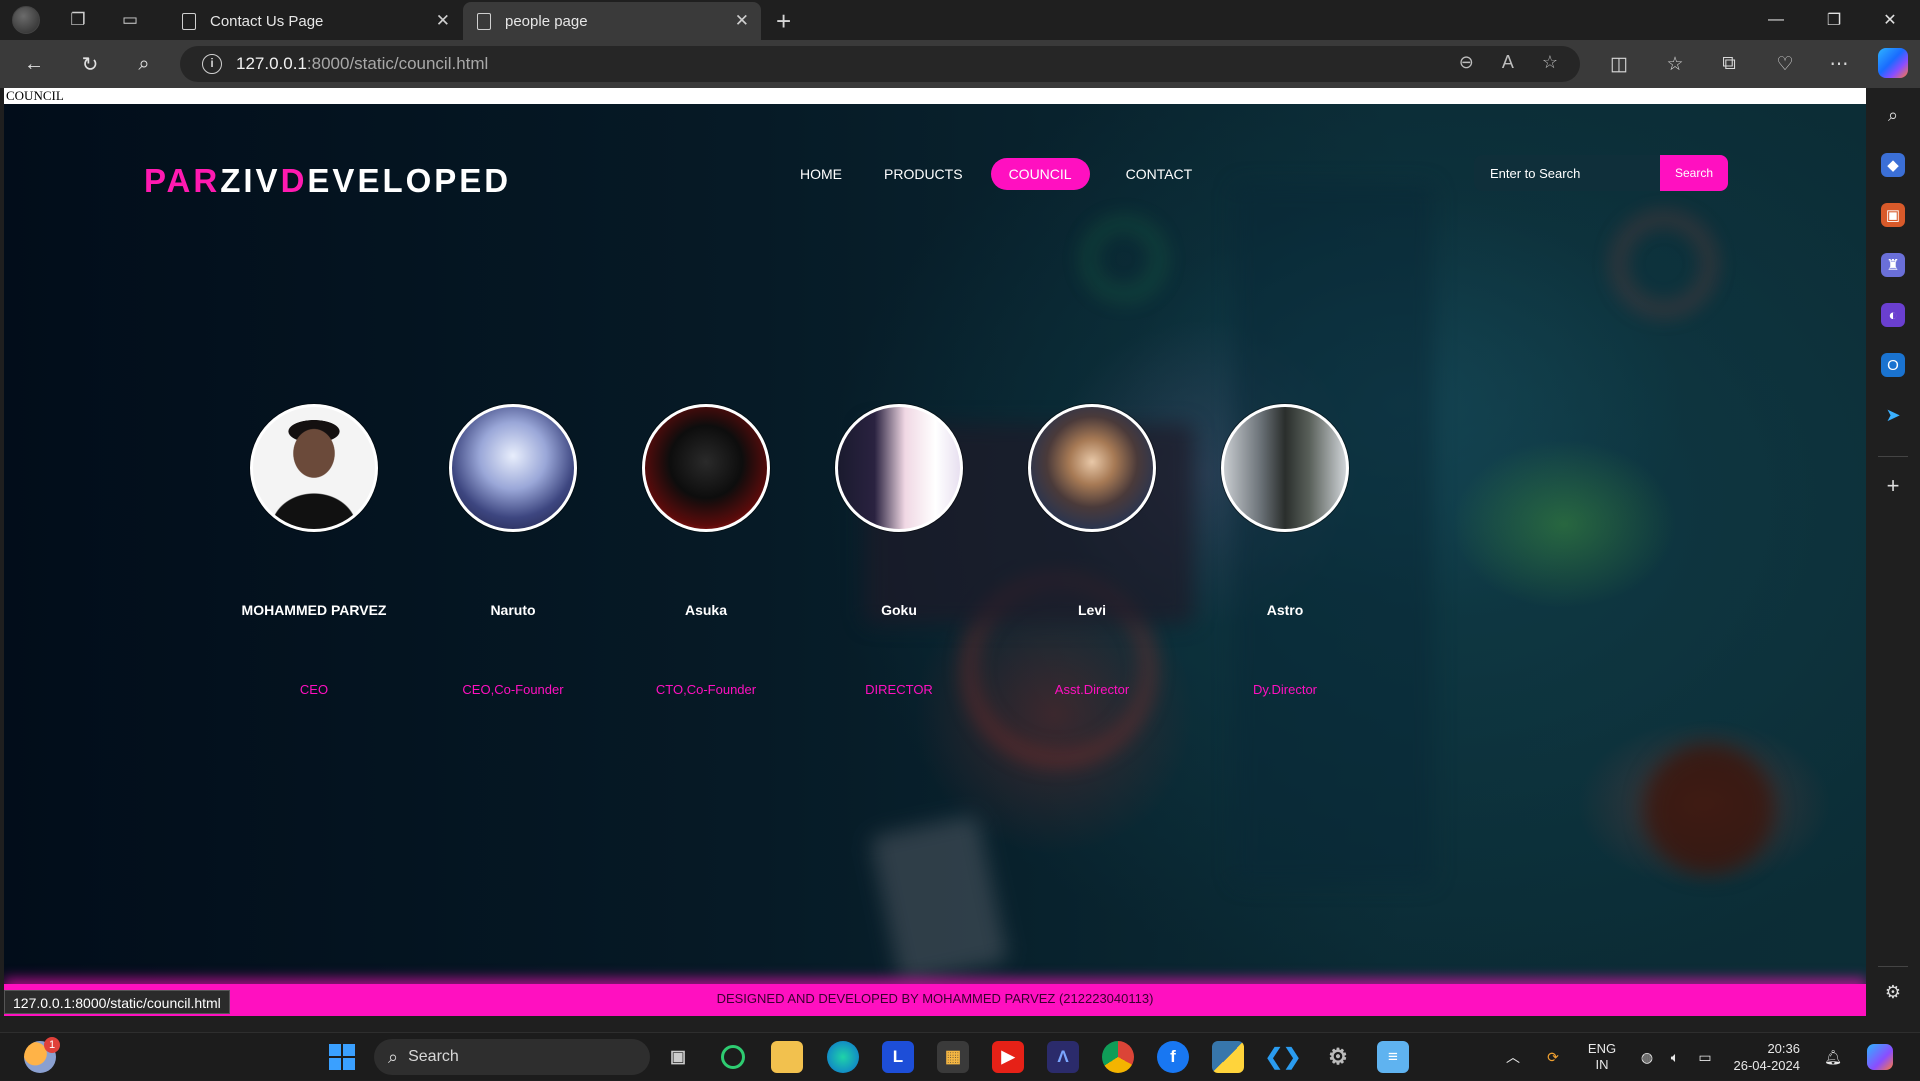 The height and width of the screenshot is (1081, 1920). Describe the element at coordinates (1776, 20) in the screenshot. I see `minimize-button: —` at that location.